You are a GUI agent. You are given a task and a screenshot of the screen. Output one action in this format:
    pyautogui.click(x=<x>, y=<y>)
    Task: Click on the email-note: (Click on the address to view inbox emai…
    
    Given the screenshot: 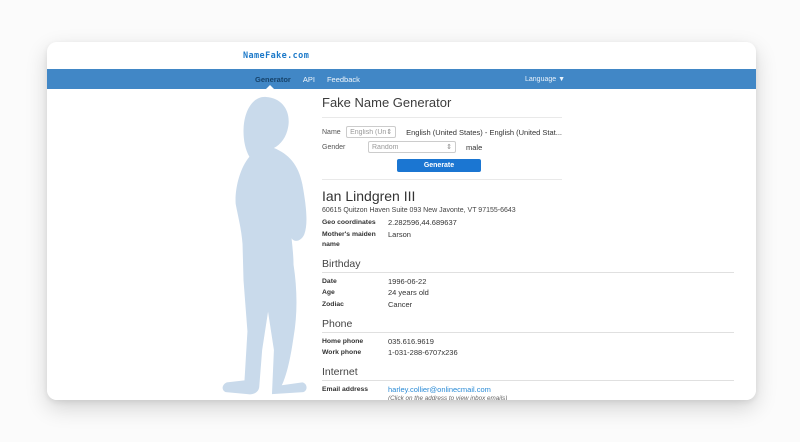 What is the action you would take?
    pyautogui.click(x=448, y=397)
    